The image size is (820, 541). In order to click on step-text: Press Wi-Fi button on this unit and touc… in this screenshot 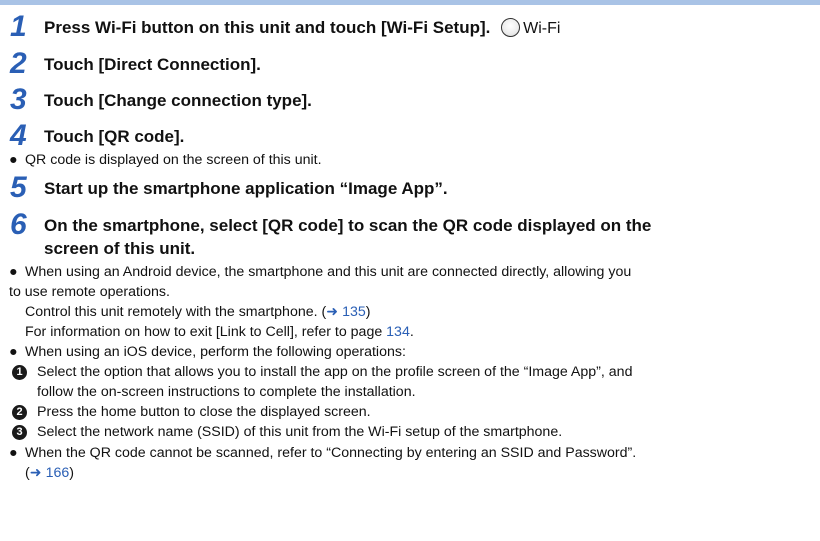, I will do `click(267, 27)`.